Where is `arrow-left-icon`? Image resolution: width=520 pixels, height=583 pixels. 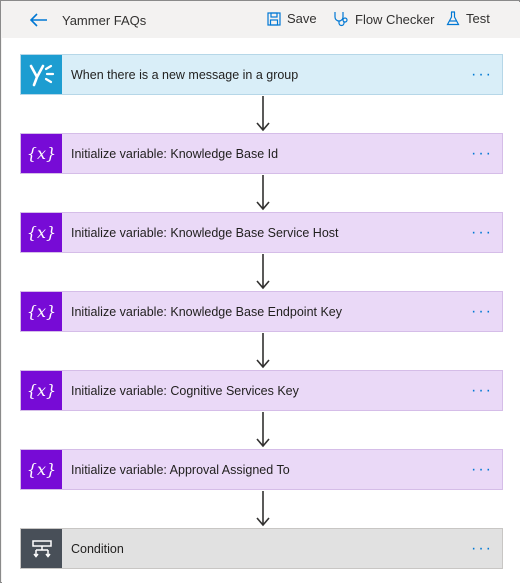 arrow-left-icon is located at coordinates (38, 20).